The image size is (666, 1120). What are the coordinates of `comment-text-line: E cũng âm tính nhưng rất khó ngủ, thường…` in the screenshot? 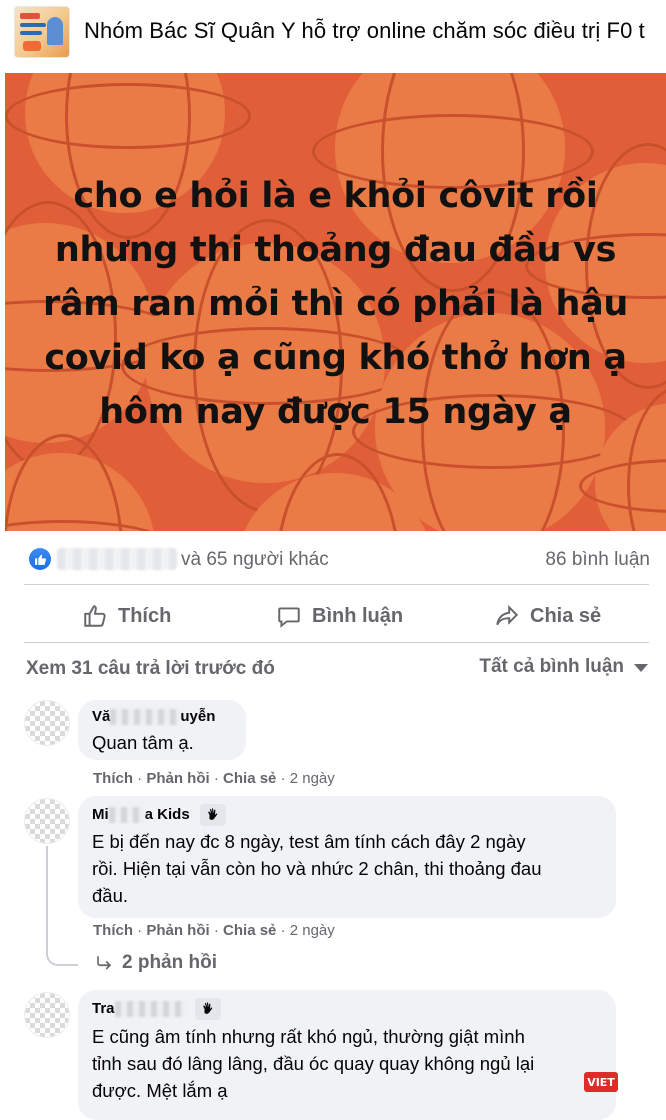 It's located at (308, 1036).